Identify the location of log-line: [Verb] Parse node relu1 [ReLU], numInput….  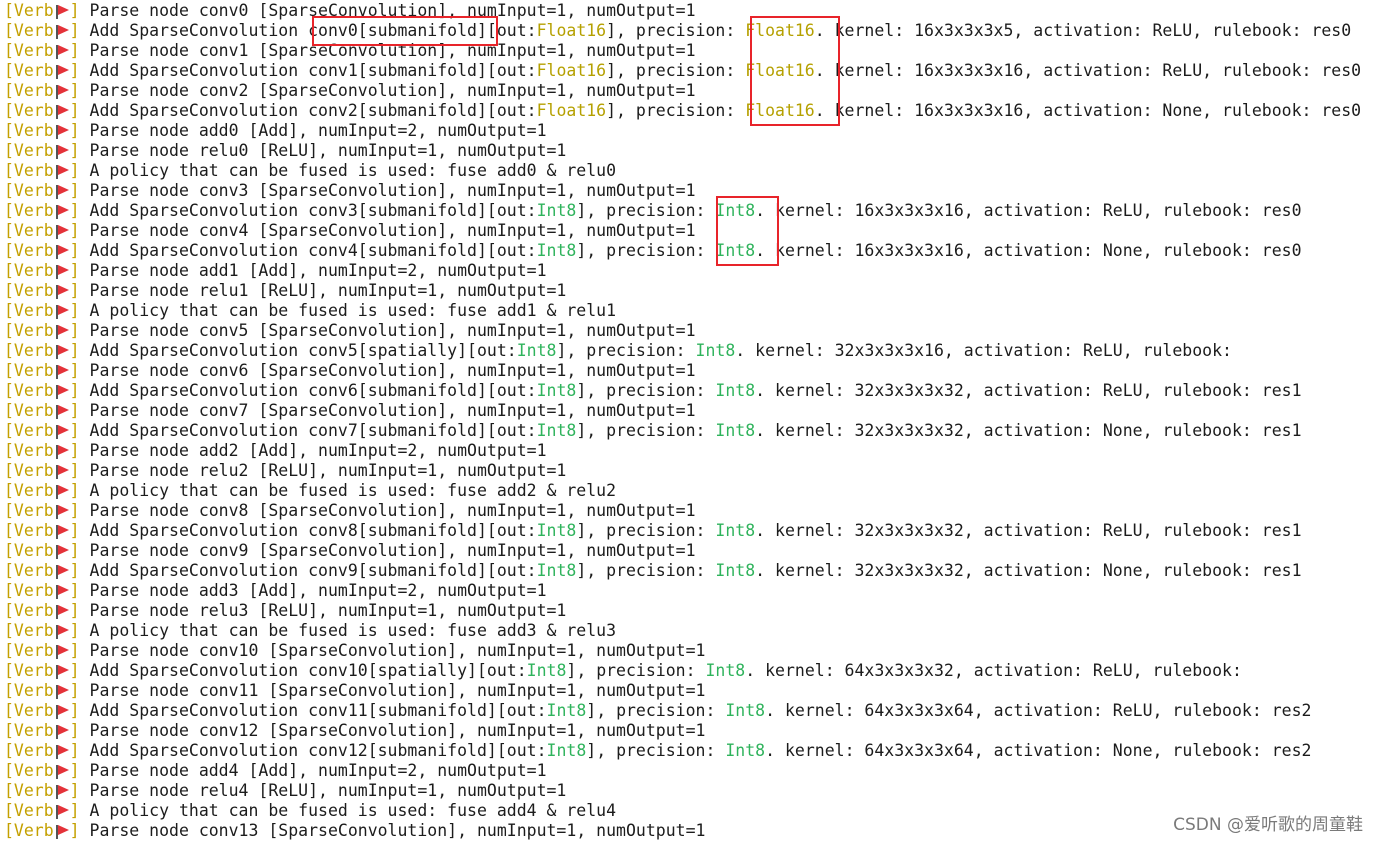
(691, 291).